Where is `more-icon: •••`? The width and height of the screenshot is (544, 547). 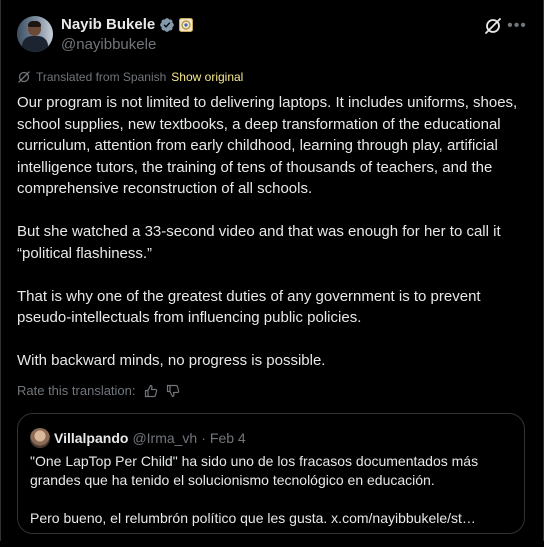 more-icon: ••• is located at coordinates (517, 26).